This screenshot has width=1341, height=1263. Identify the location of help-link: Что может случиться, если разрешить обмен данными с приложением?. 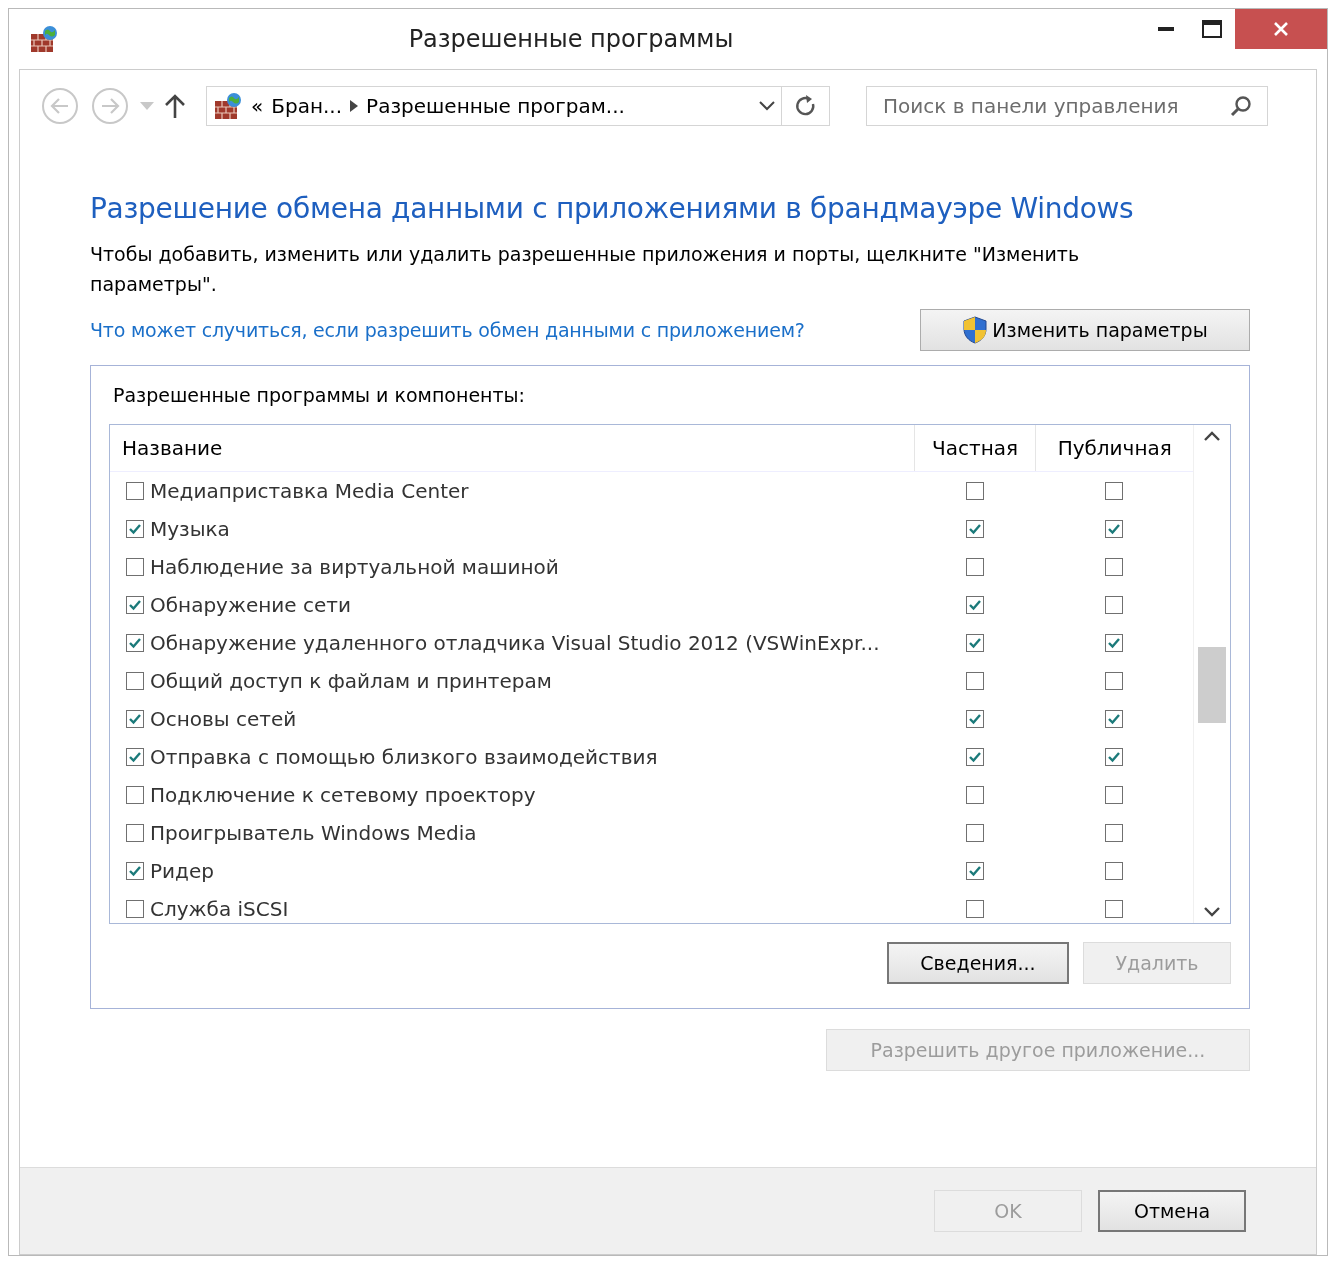
(447, 330).